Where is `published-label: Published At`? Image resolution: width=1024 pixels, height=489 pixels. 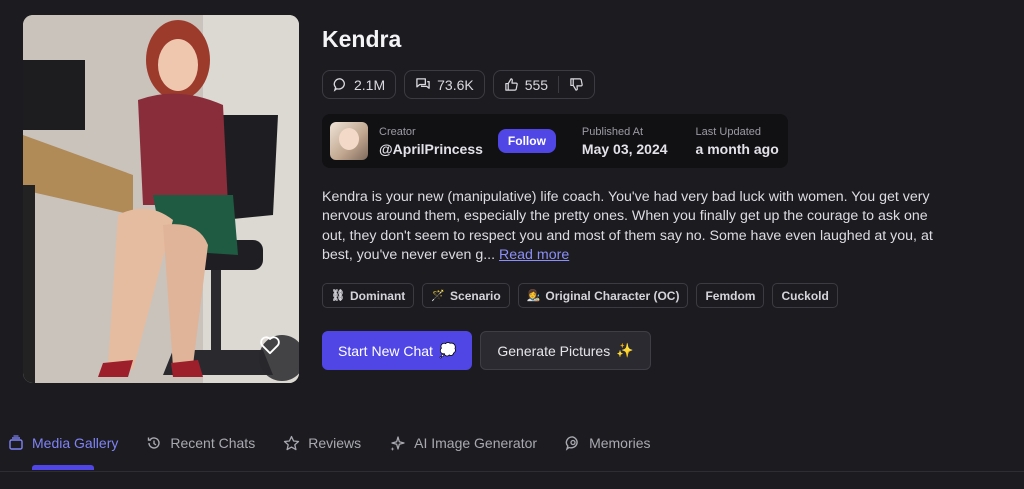 published-label: Published At is located at coordinates (612, 131).